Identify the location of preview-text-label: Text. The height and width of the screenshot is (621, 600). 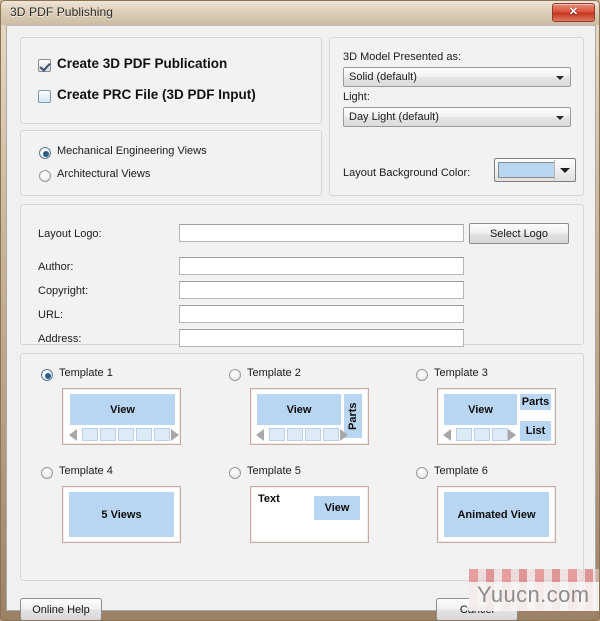
(269, 499).